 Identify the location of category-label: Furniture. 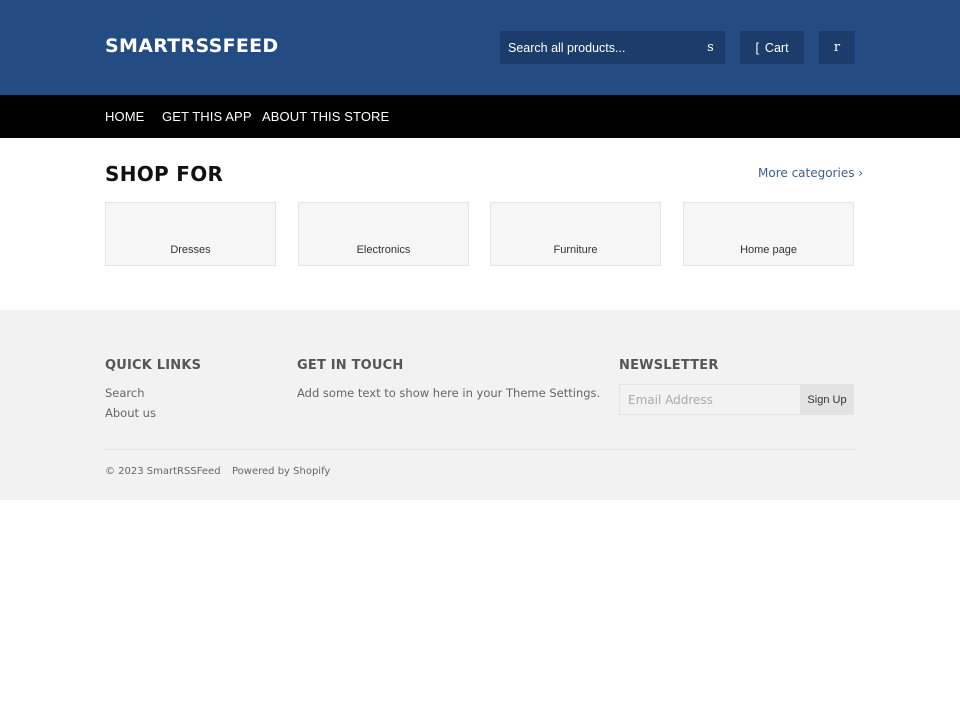
(575, 250).